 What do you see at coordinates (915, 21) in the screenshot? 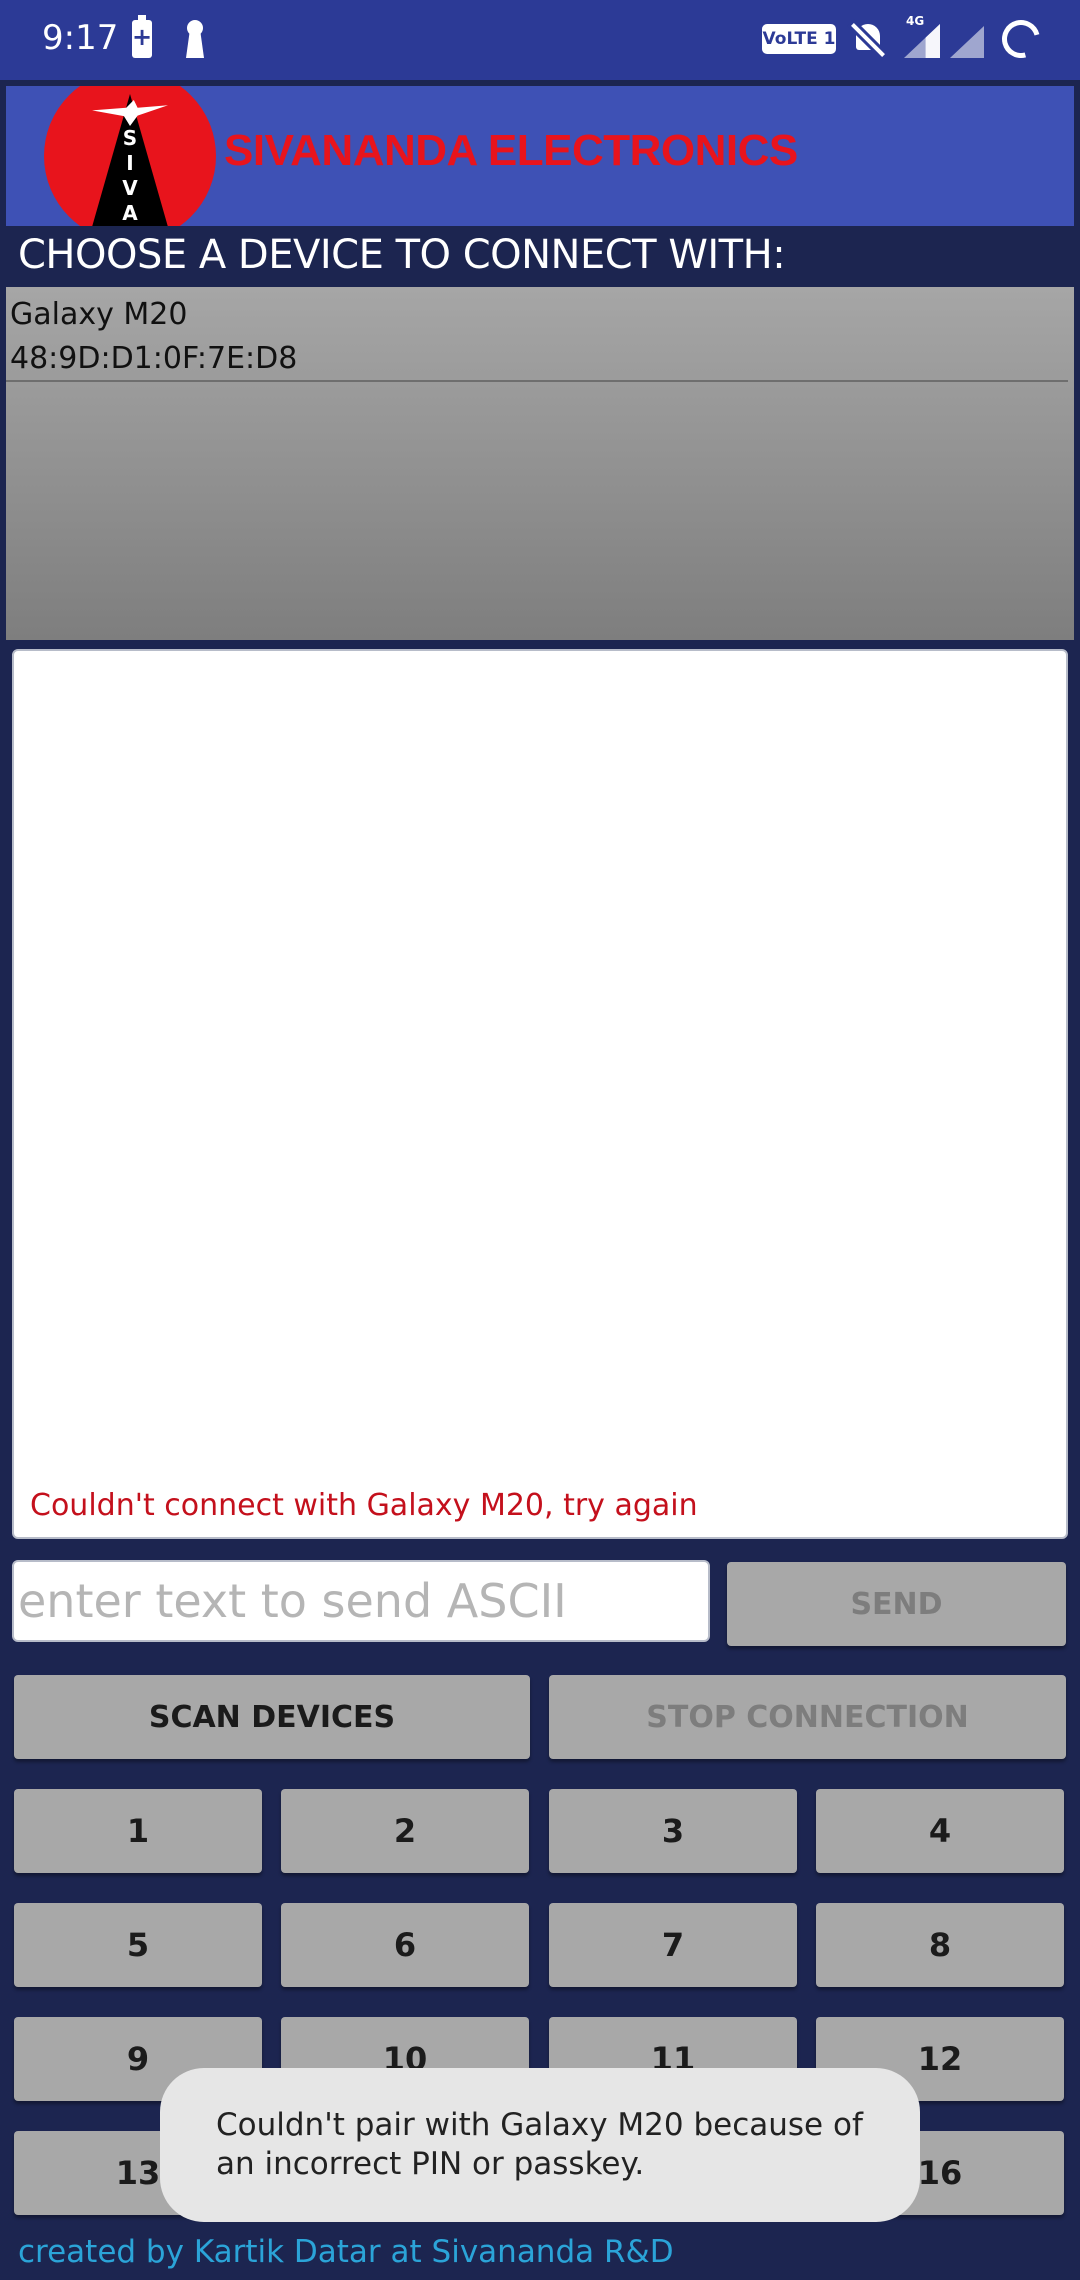
I see `network-type-label: 4G` at bounding box center [915, 21].